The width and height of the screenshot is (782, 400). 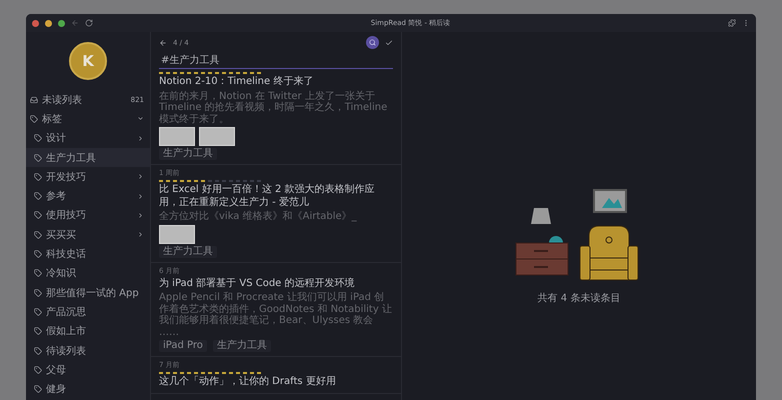 What do you see at coordinates (88, 292) in the screenshot?
I see `sidebar-item: 那些值得一试的 App` at bounding box center [88, 292].